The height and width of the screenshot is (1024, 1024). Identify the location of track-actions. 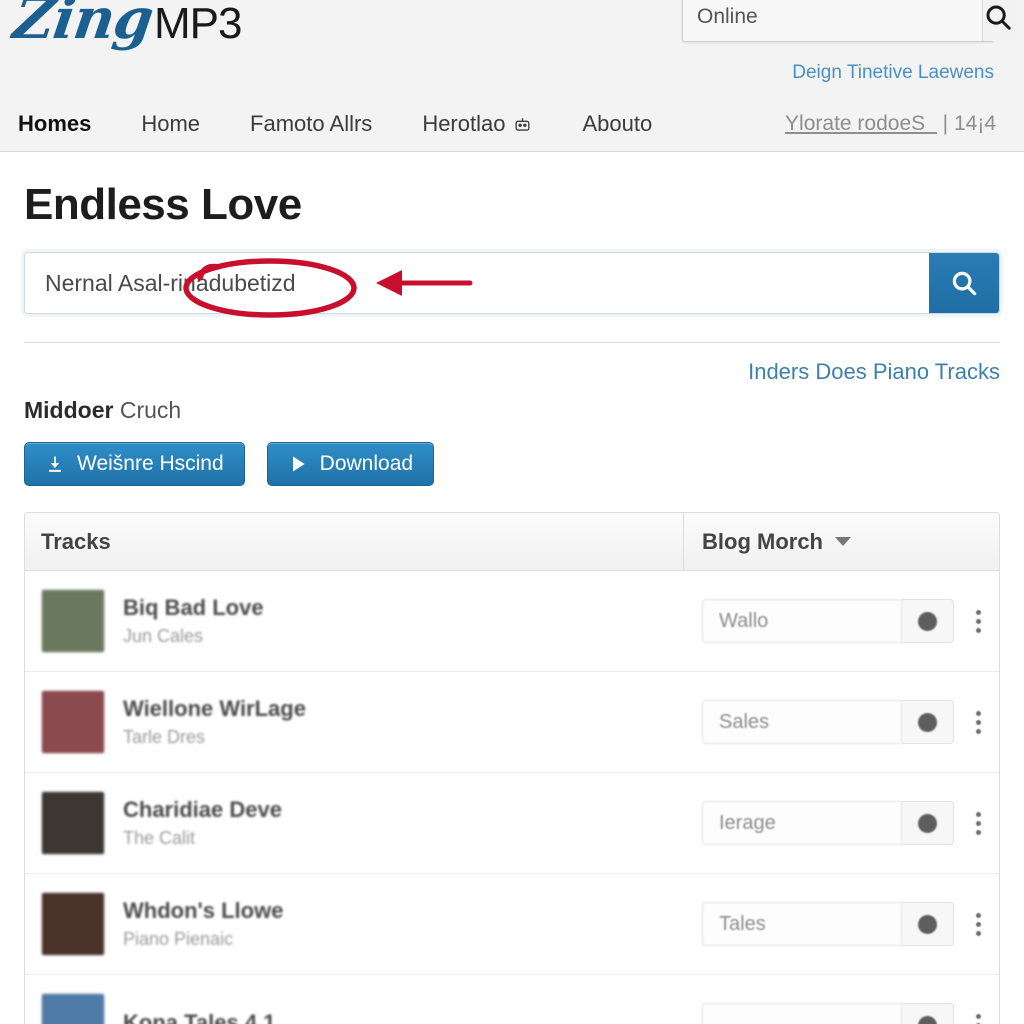
(841, 1013).